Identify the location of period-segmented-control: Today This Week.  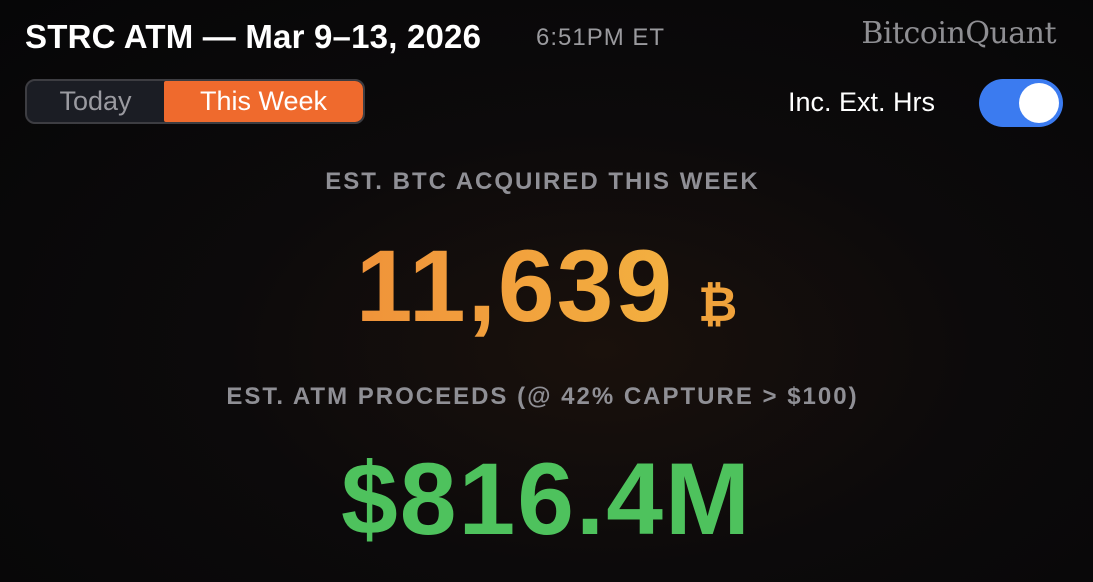
(195, 101).